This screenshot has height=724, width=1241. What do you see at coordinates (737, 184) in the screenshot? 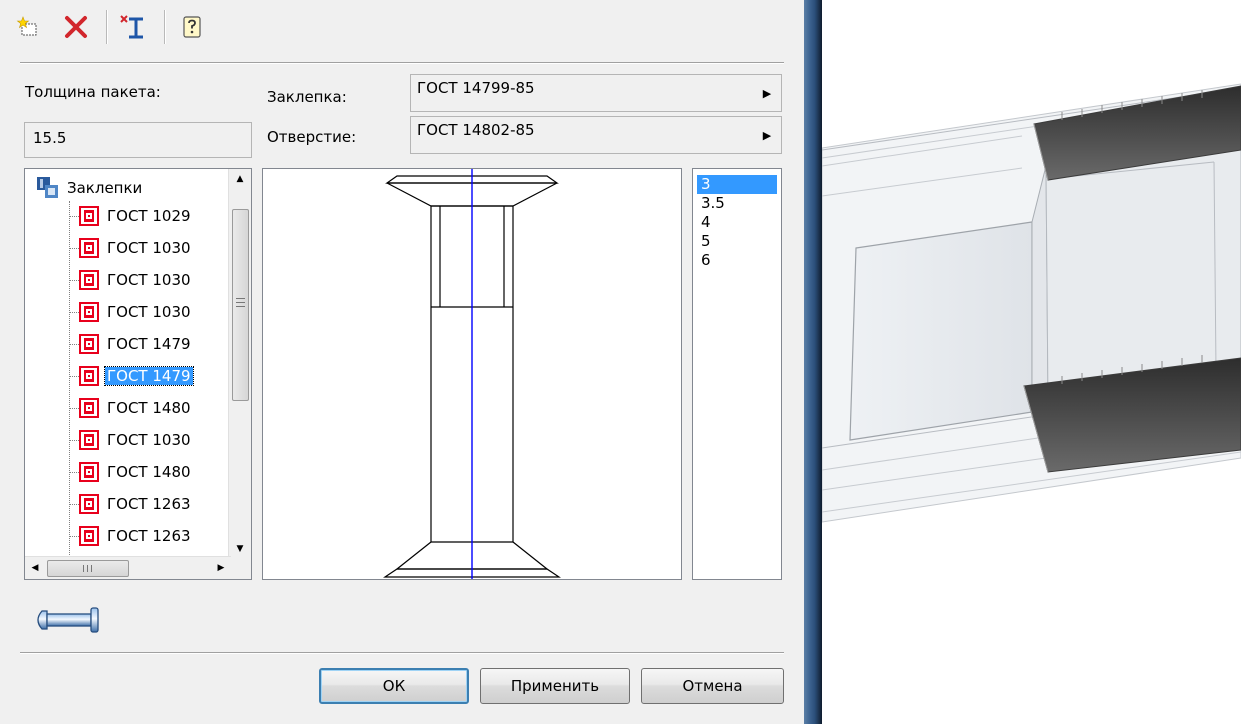
I see `size-item: 3` at bounding box center [737, 184].